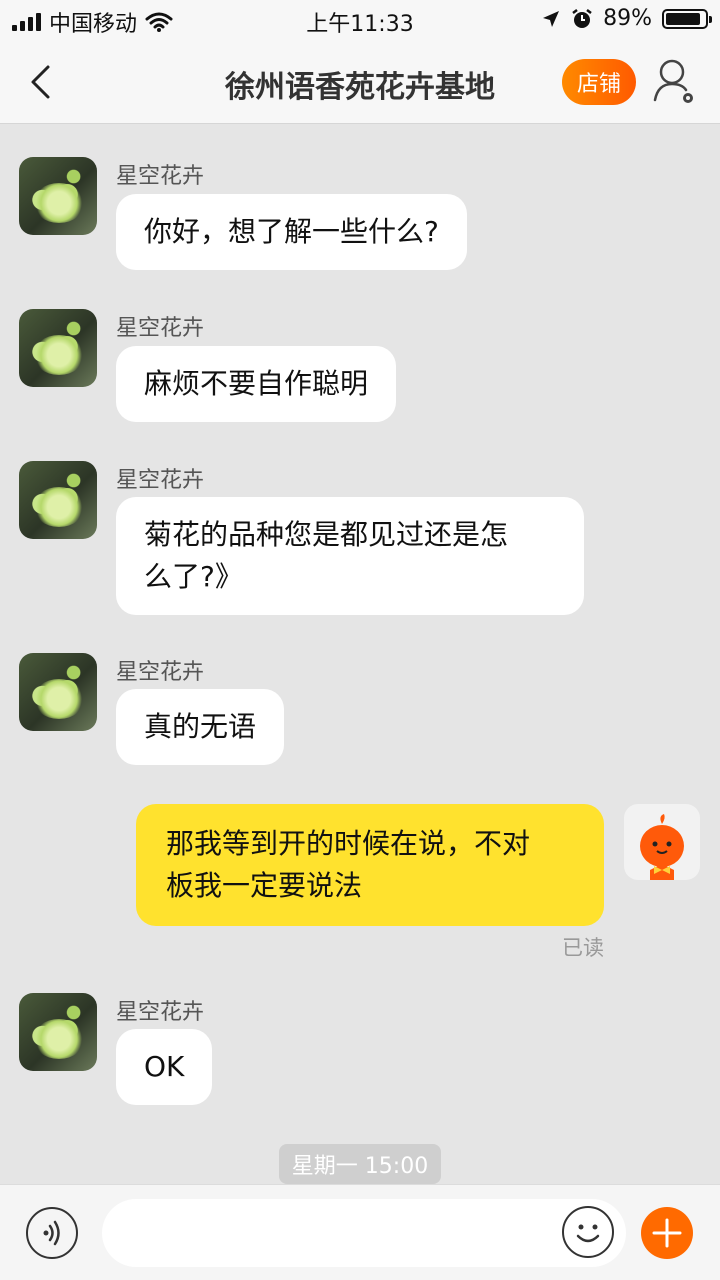  I want to click on message-bubble: 菊花的品种您是都见过还是怎 么了?》, so click(350, 556).